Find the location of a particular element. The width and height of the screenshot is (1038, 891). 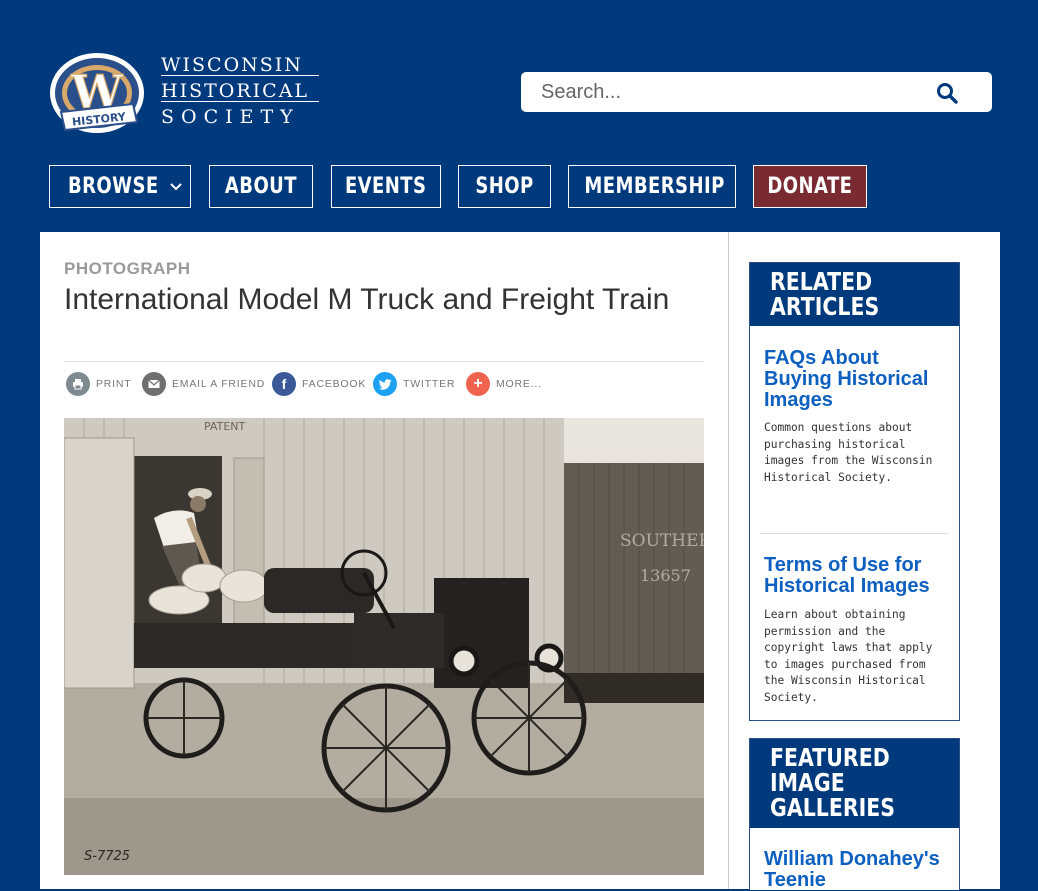

related-articles-heading: RELATED ARTICLES is located at coordinates (854, 294).